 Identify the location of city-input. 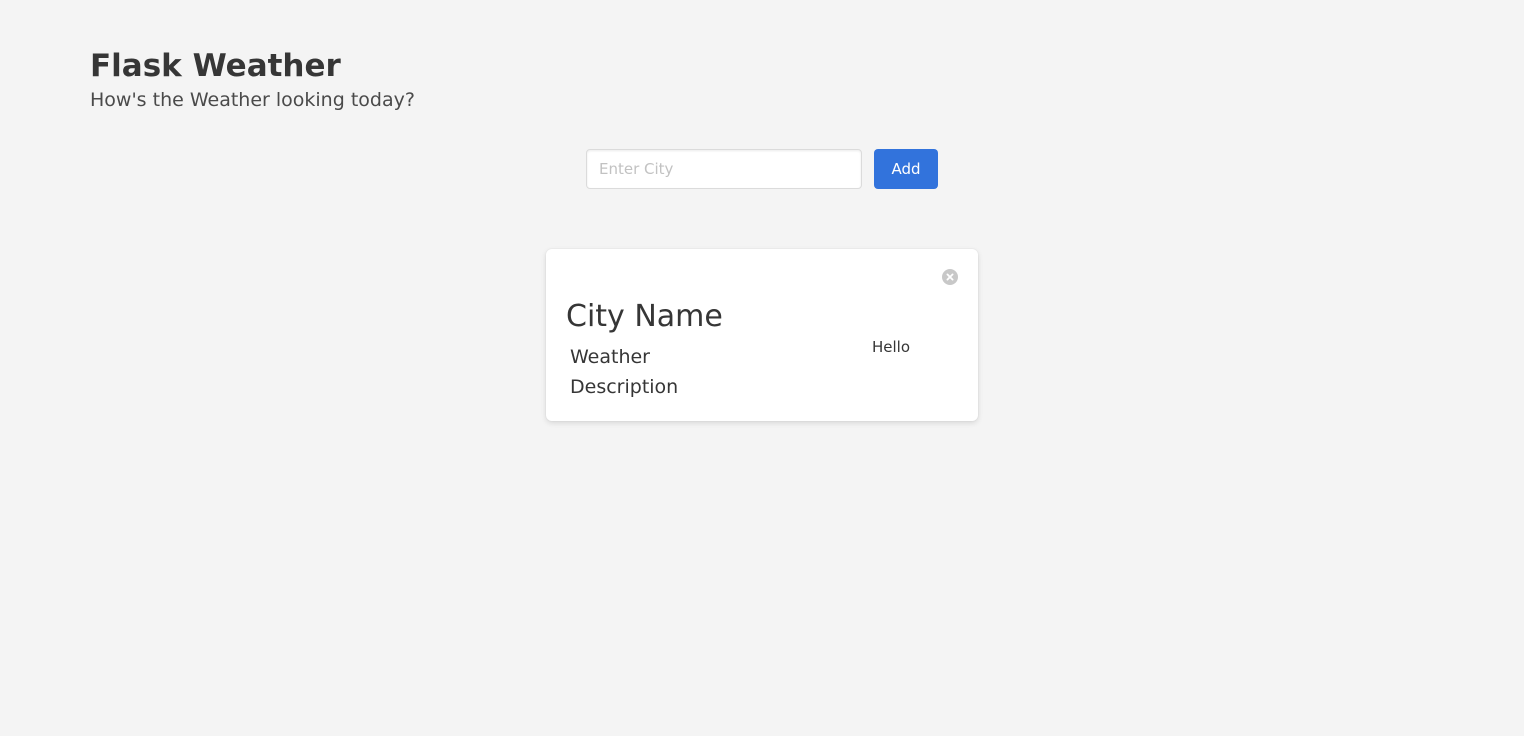
(724, 169).